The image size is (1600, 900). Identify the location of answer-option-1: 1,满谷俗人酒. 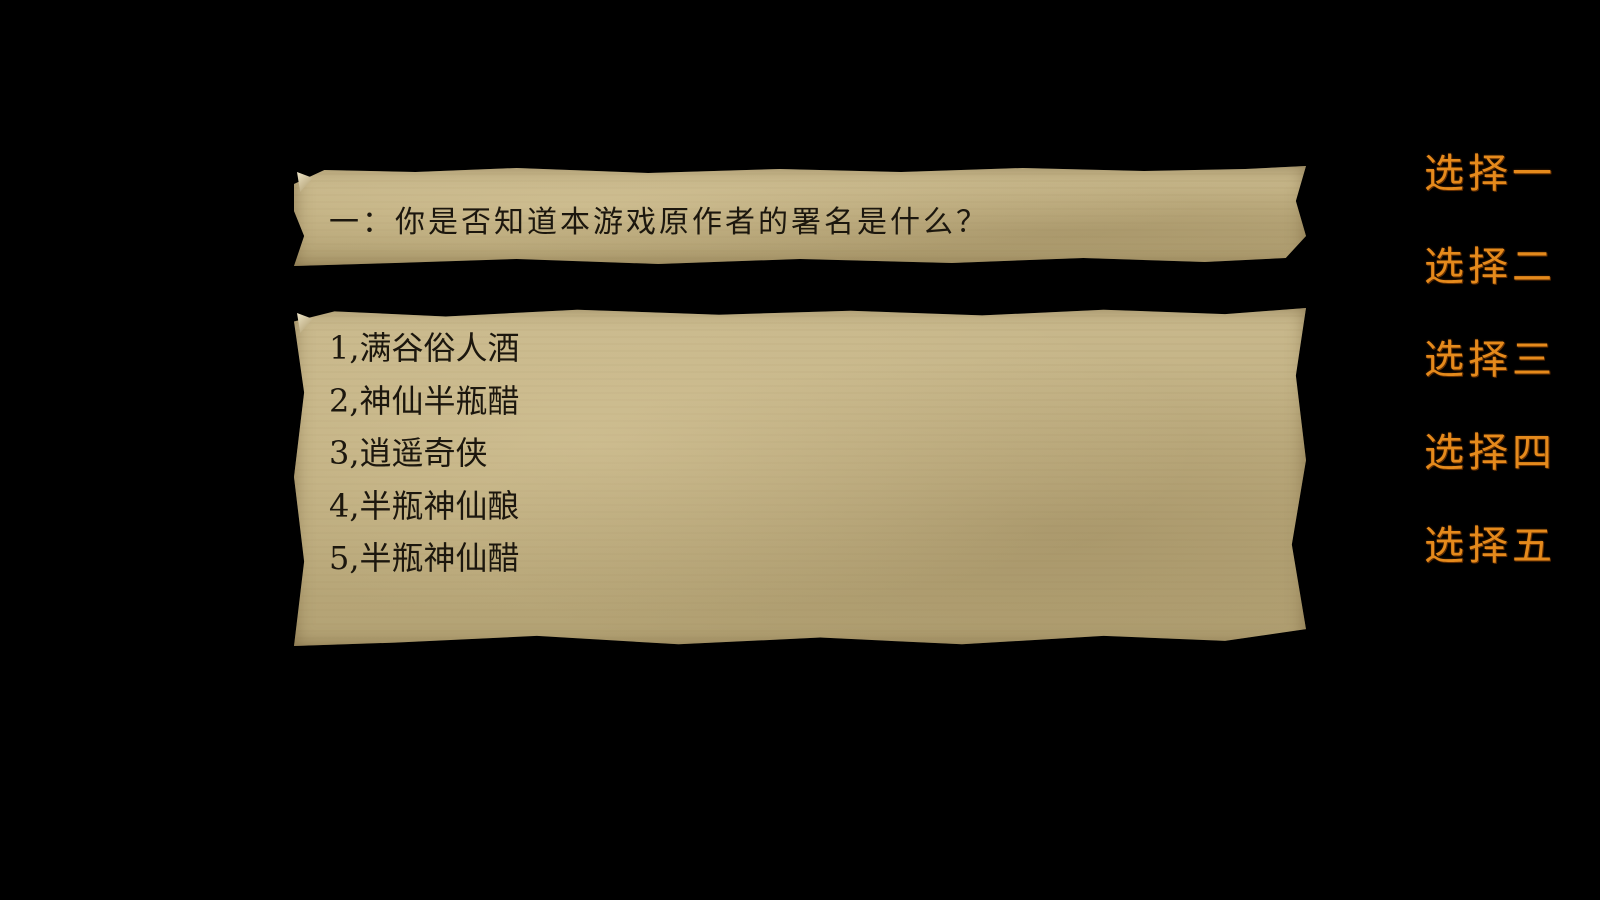
(424, 348).